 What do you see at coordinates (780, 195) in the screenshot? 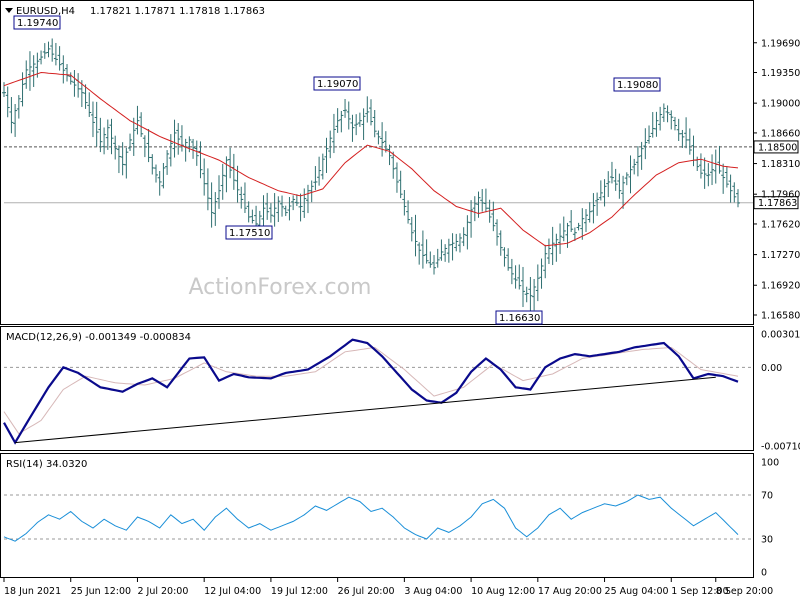
I see `price-y-tick-label: 1.17960` at bounding box center [780, 195].